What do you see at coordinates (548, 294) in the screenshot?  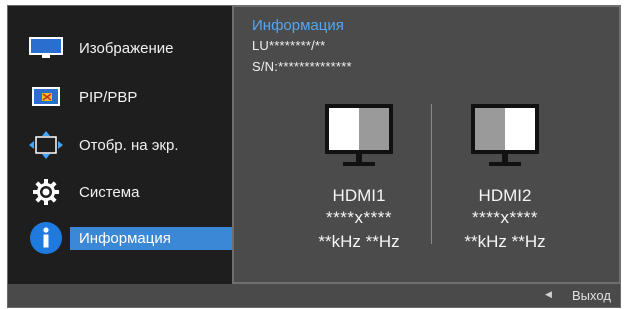 I see `left-arrow-icon: ◀` at bounding box center [548, 294].